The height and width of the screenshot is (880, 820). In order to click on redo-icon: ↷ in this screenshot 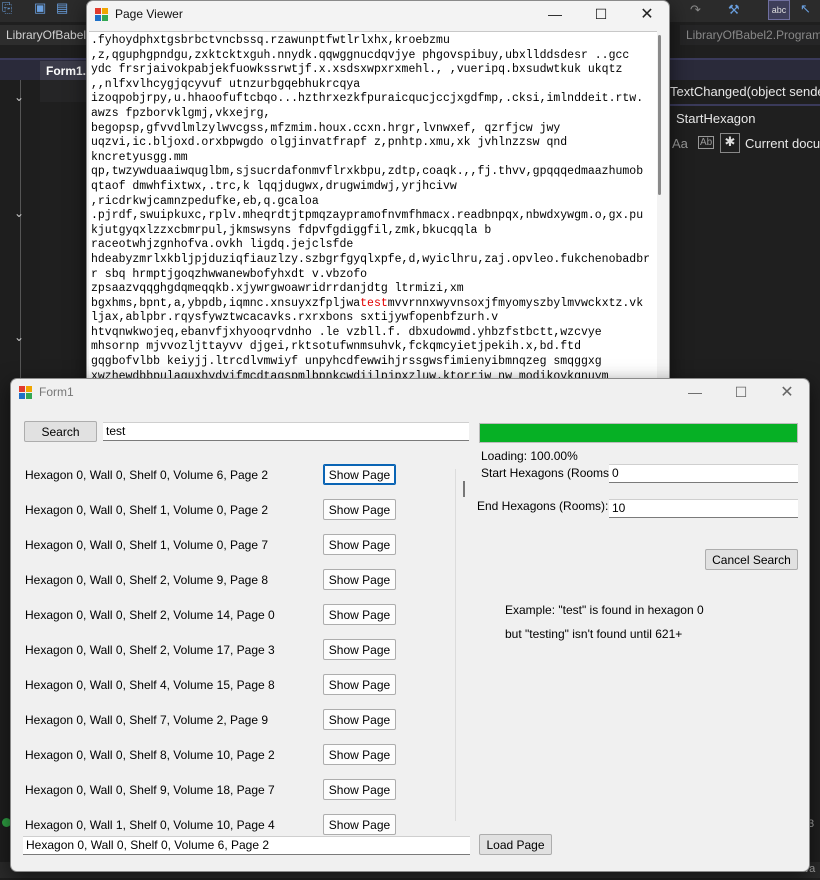, I will do `click(695, 10)`.